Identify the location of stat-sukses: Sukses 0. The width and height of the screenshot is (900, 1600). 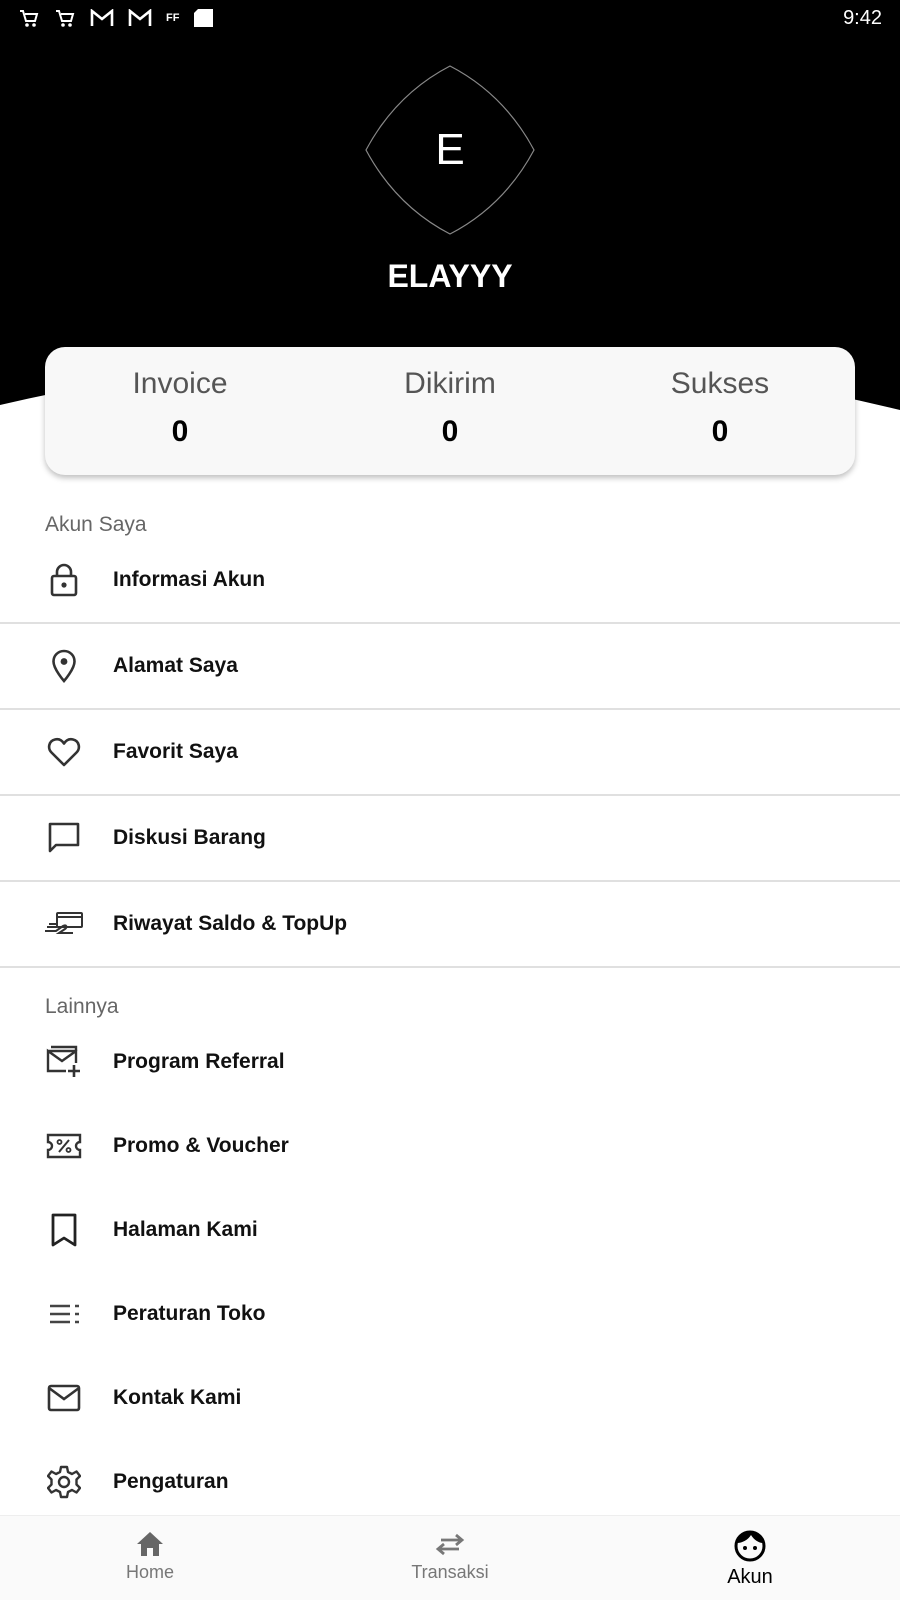
(720, 411).